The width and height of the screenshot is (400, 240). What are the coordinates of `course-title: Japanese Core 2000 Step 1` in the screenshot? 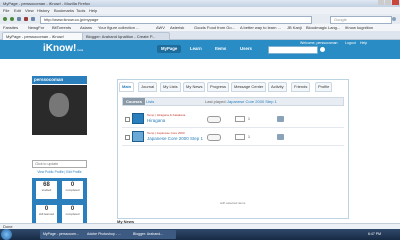 It's located at (175, 138).